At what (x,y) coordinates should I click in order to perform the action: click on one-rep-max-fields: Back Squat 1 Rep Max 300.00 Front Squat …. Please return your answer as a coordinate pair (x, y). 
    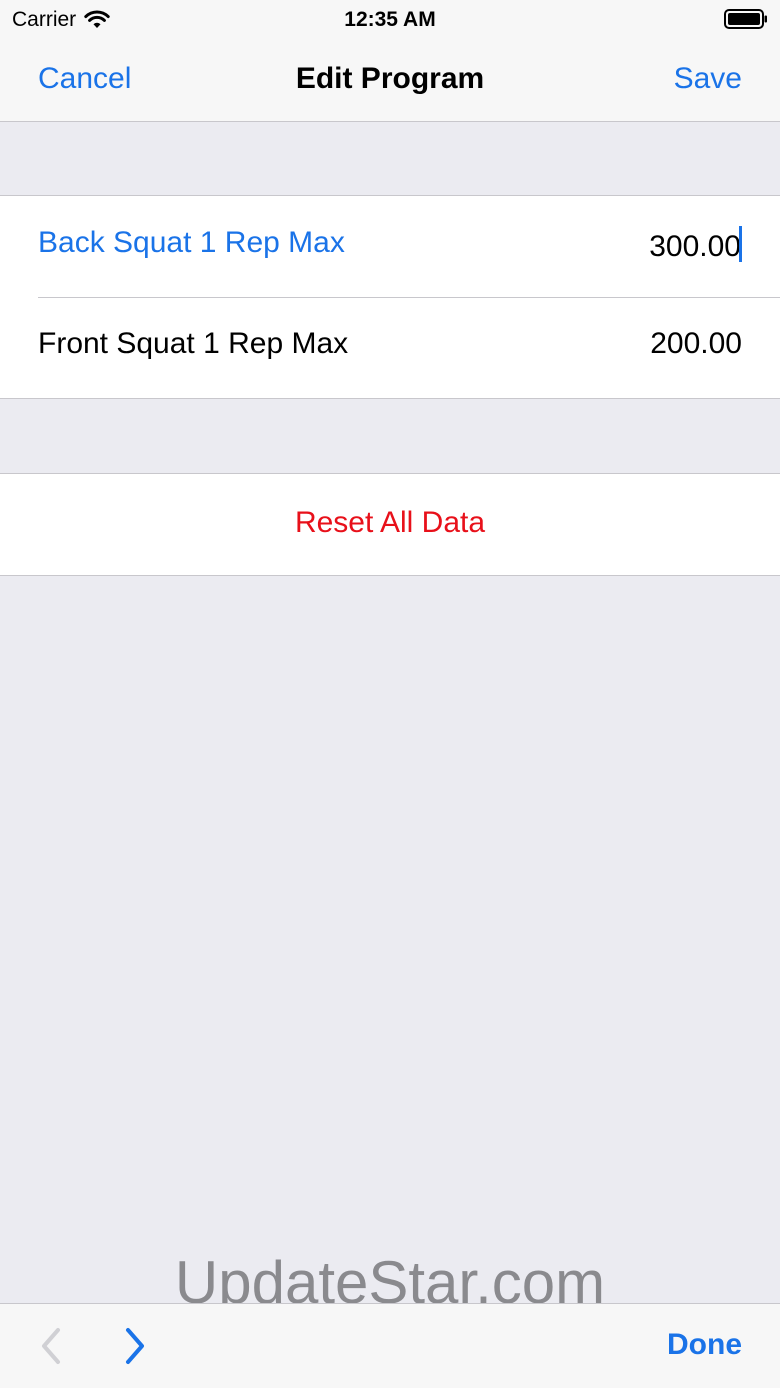
    Looking at the image, I should click on (390, 297).